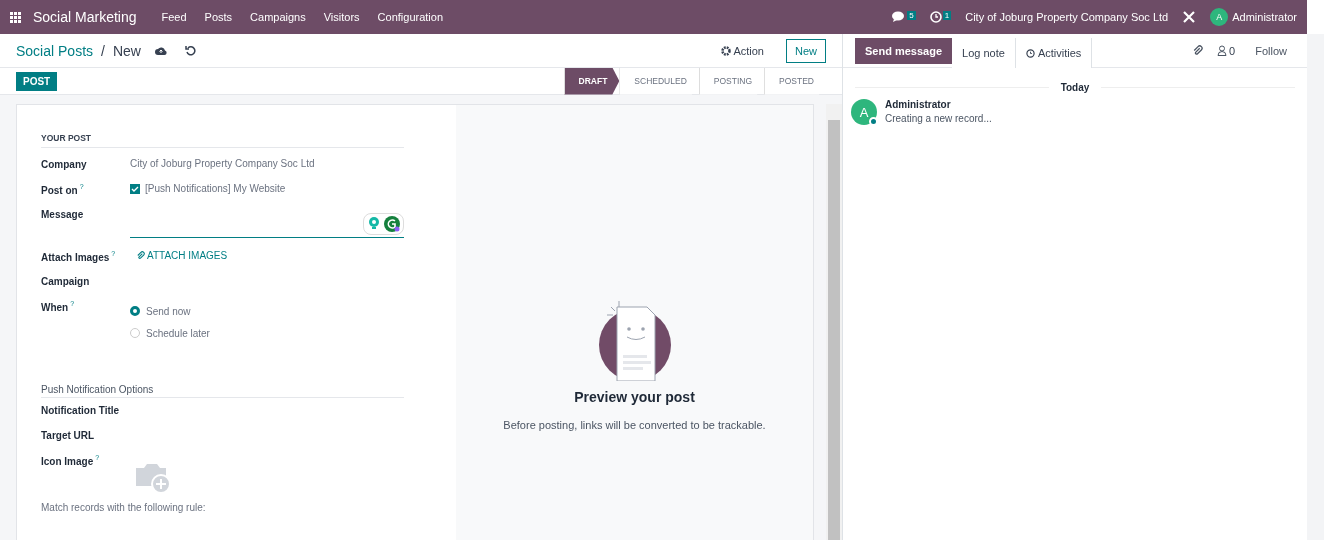 The width and height of the screenshot is (1324, 540). What do you see at coordinates (160, 50) in the screenshot?
I see `save-icon` at bounding box center [160, 50].